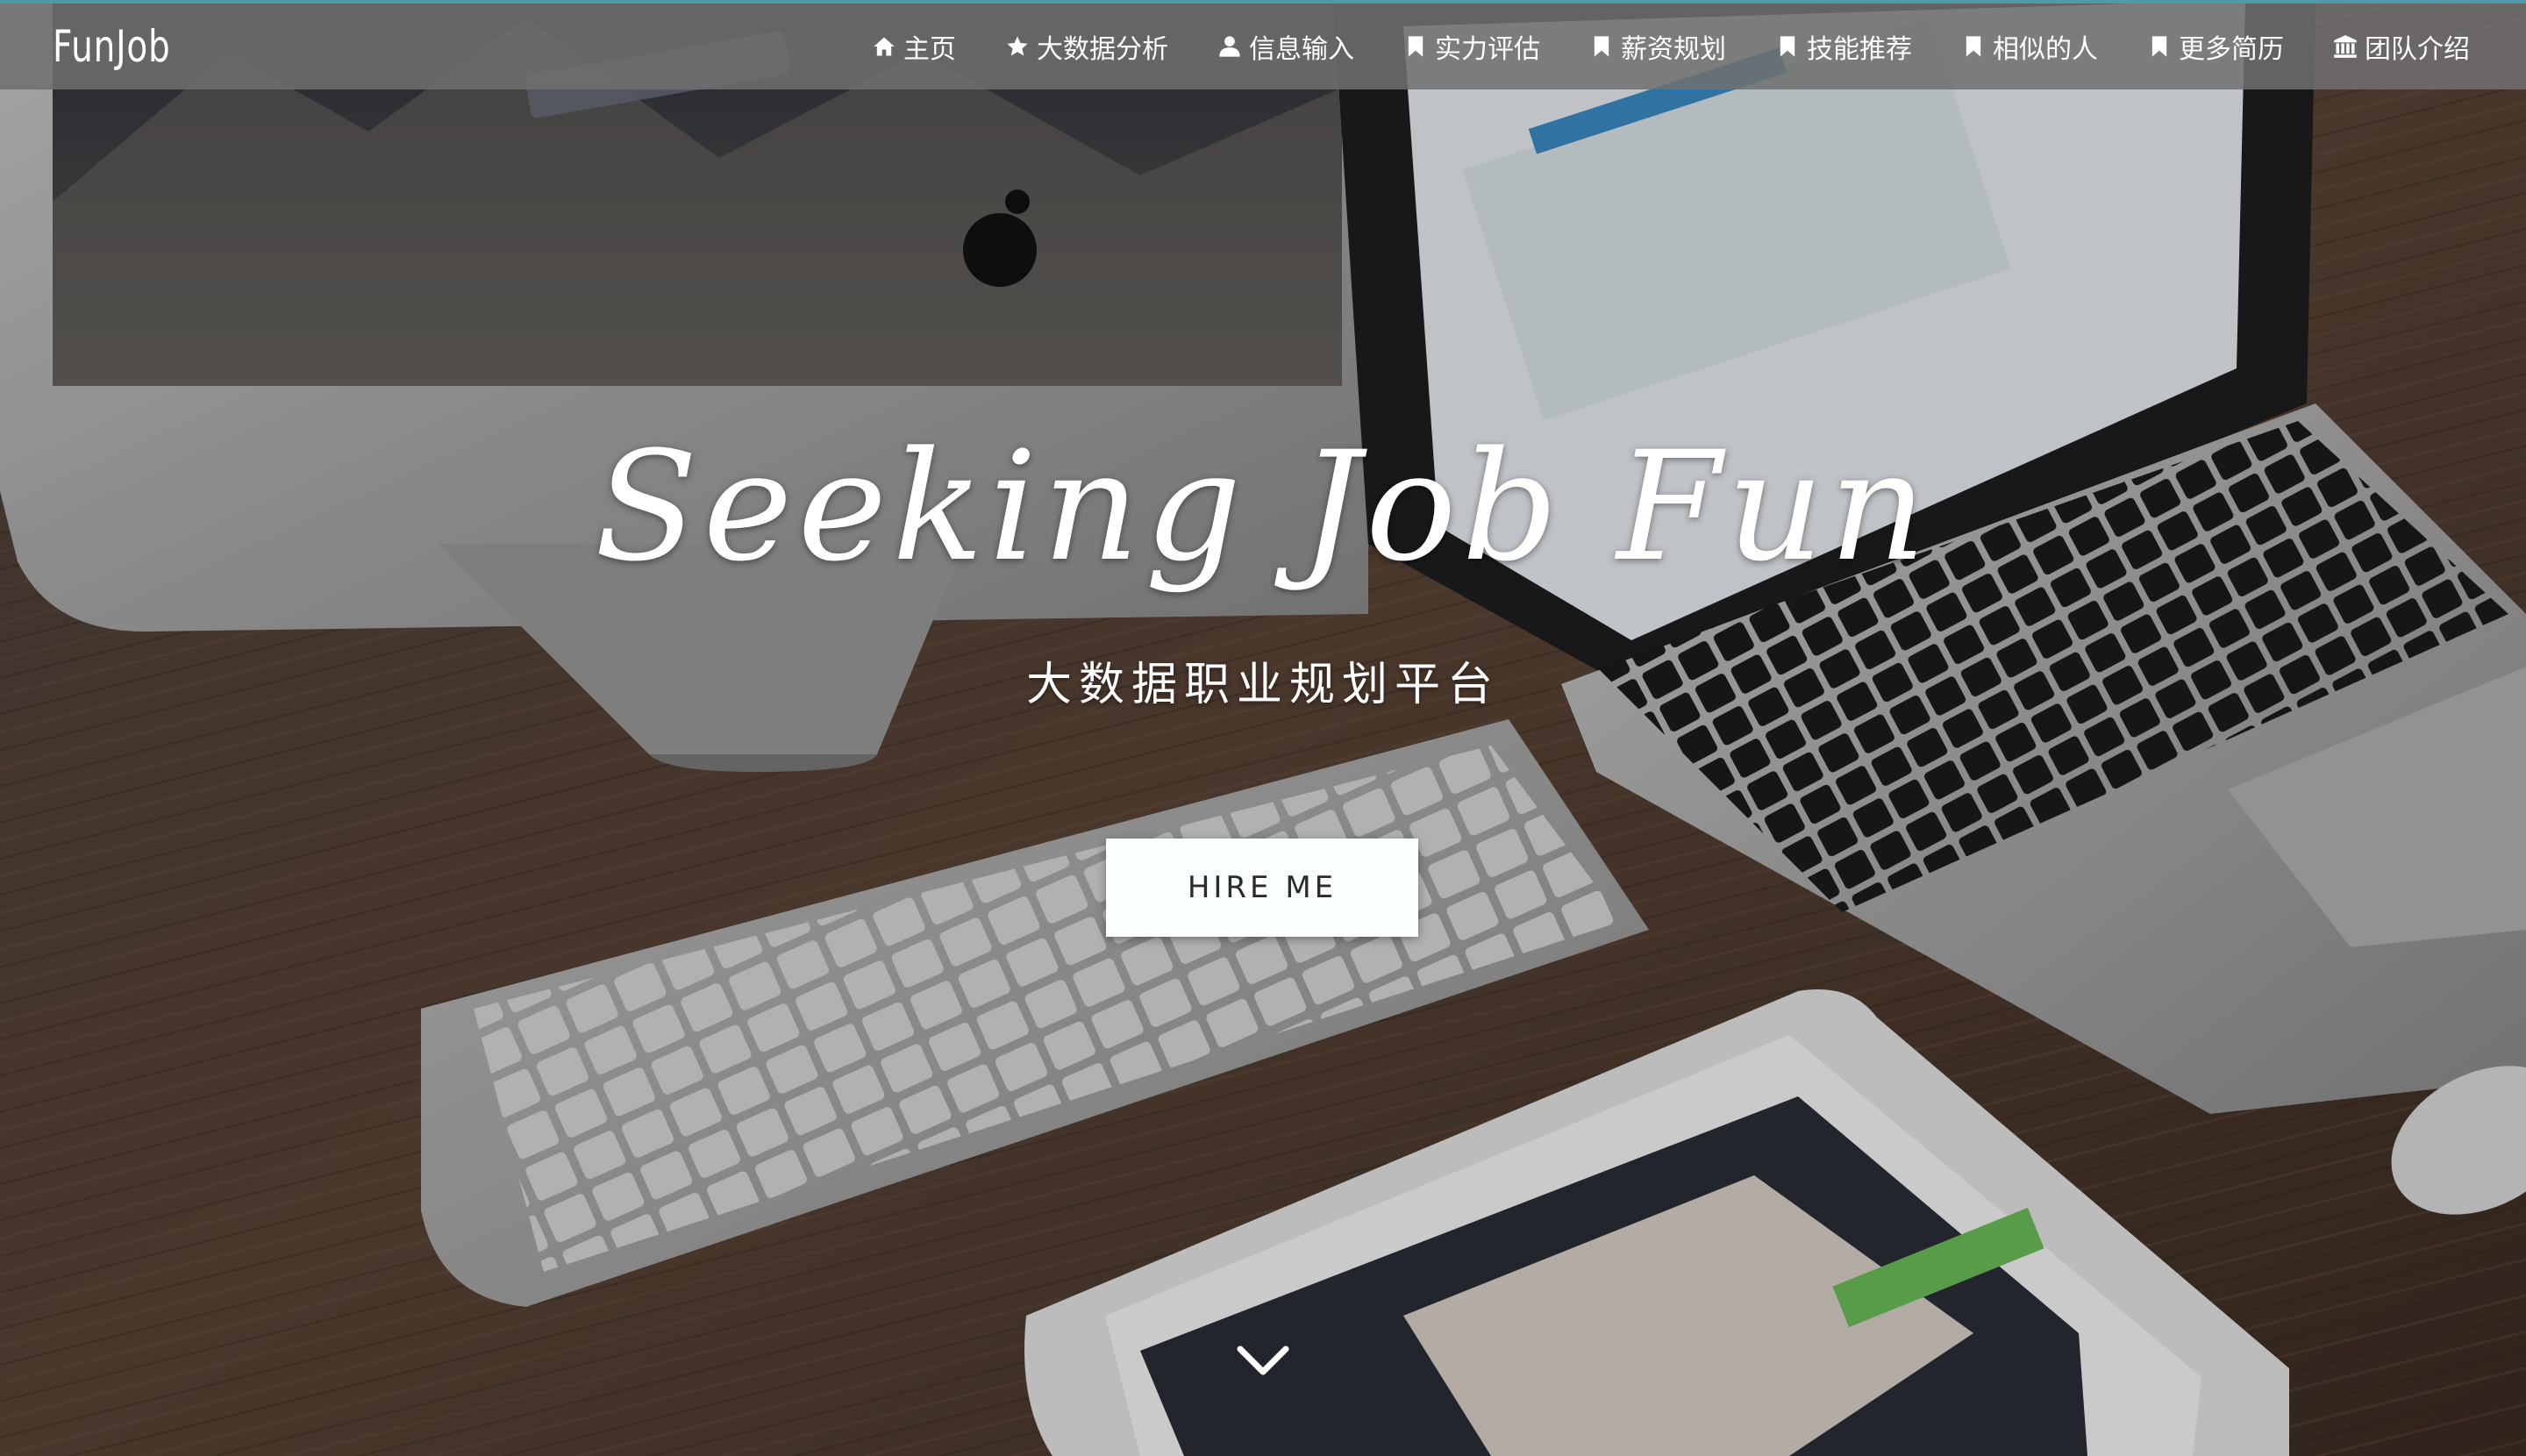 Image resolution: width=2526 pixels, height=1456 pixels. I want to click on hero-subtitle: 大数据职业规划平台, so click(1262, 685).